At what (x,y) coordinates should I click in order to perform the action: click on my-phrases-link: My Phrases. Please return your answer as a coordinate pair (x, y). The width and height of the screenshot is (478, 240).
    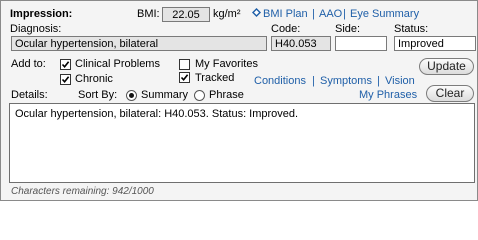
    Looking at the image, I should click on (388, 95).